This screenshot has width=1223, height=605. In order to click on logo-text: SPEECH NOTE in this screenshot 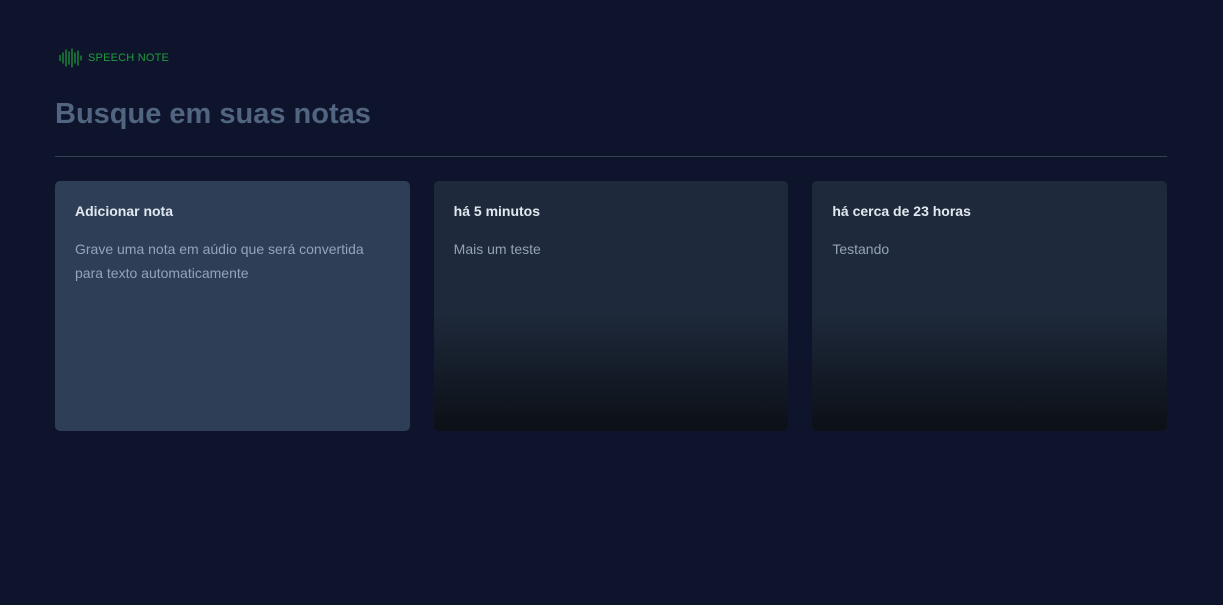, I will do `click(129, 58)`.